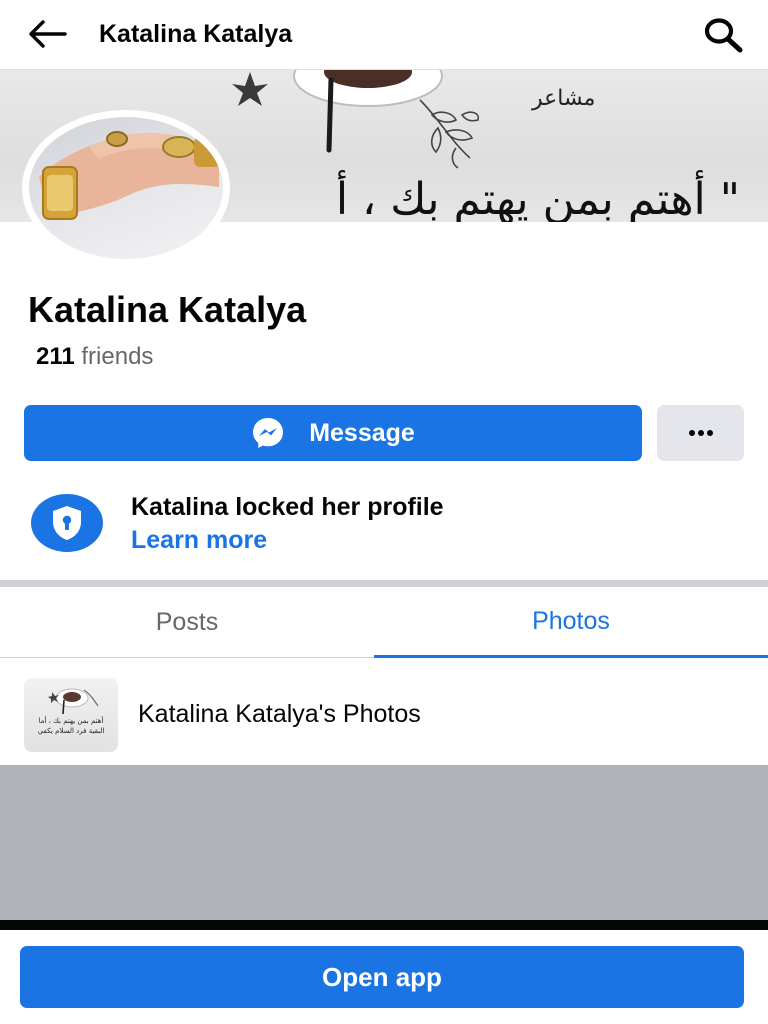 This screenshot has width=768, height=1024. Describe the element at coordinates (384, 925) in the screenshot. I see `divider-bar` at that location.